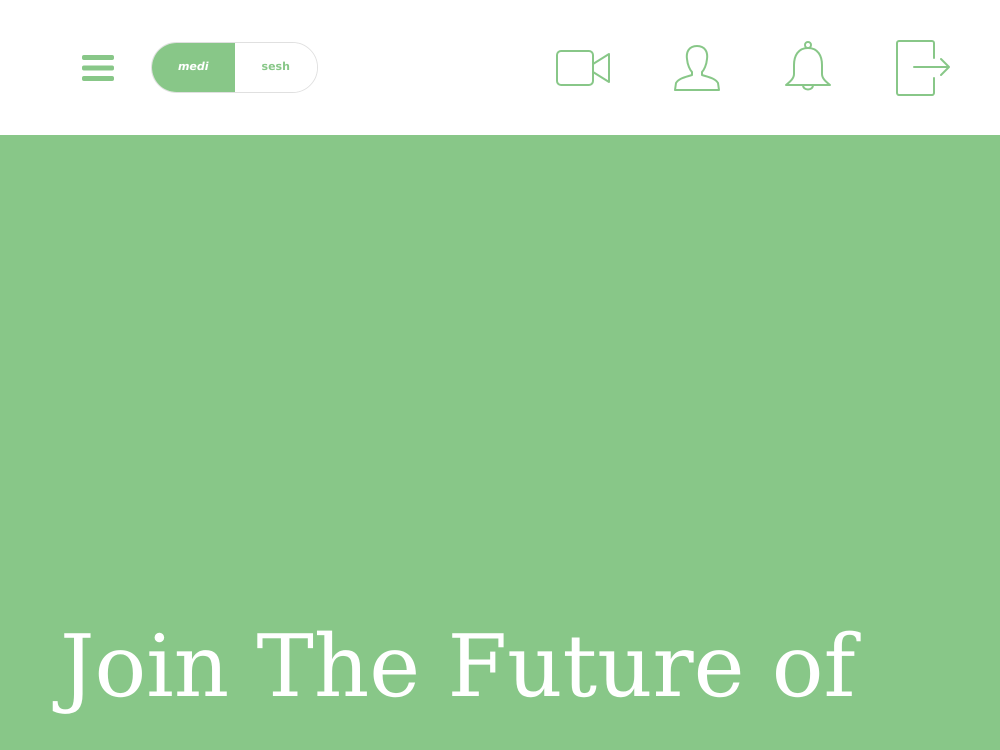 The image size is (1000, 750). I want to click on user-icon, so click(697, 67).